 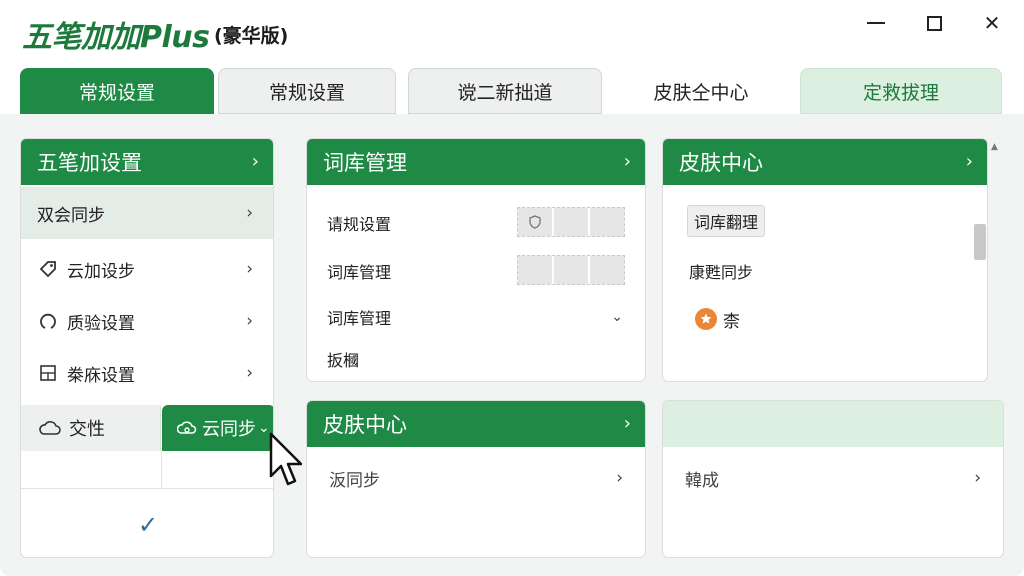 What do you see at coordinates (505, 91) in the screenshot?
I see `tab-new-channel: 谠二新拙道` at bounding box center [505, 91].